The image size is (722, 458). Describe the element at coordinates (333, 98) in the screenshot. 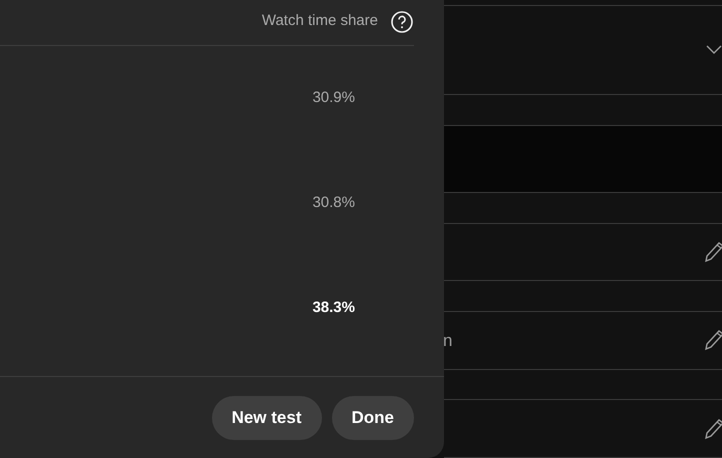

I see `share-value: 30.9%` at that location.